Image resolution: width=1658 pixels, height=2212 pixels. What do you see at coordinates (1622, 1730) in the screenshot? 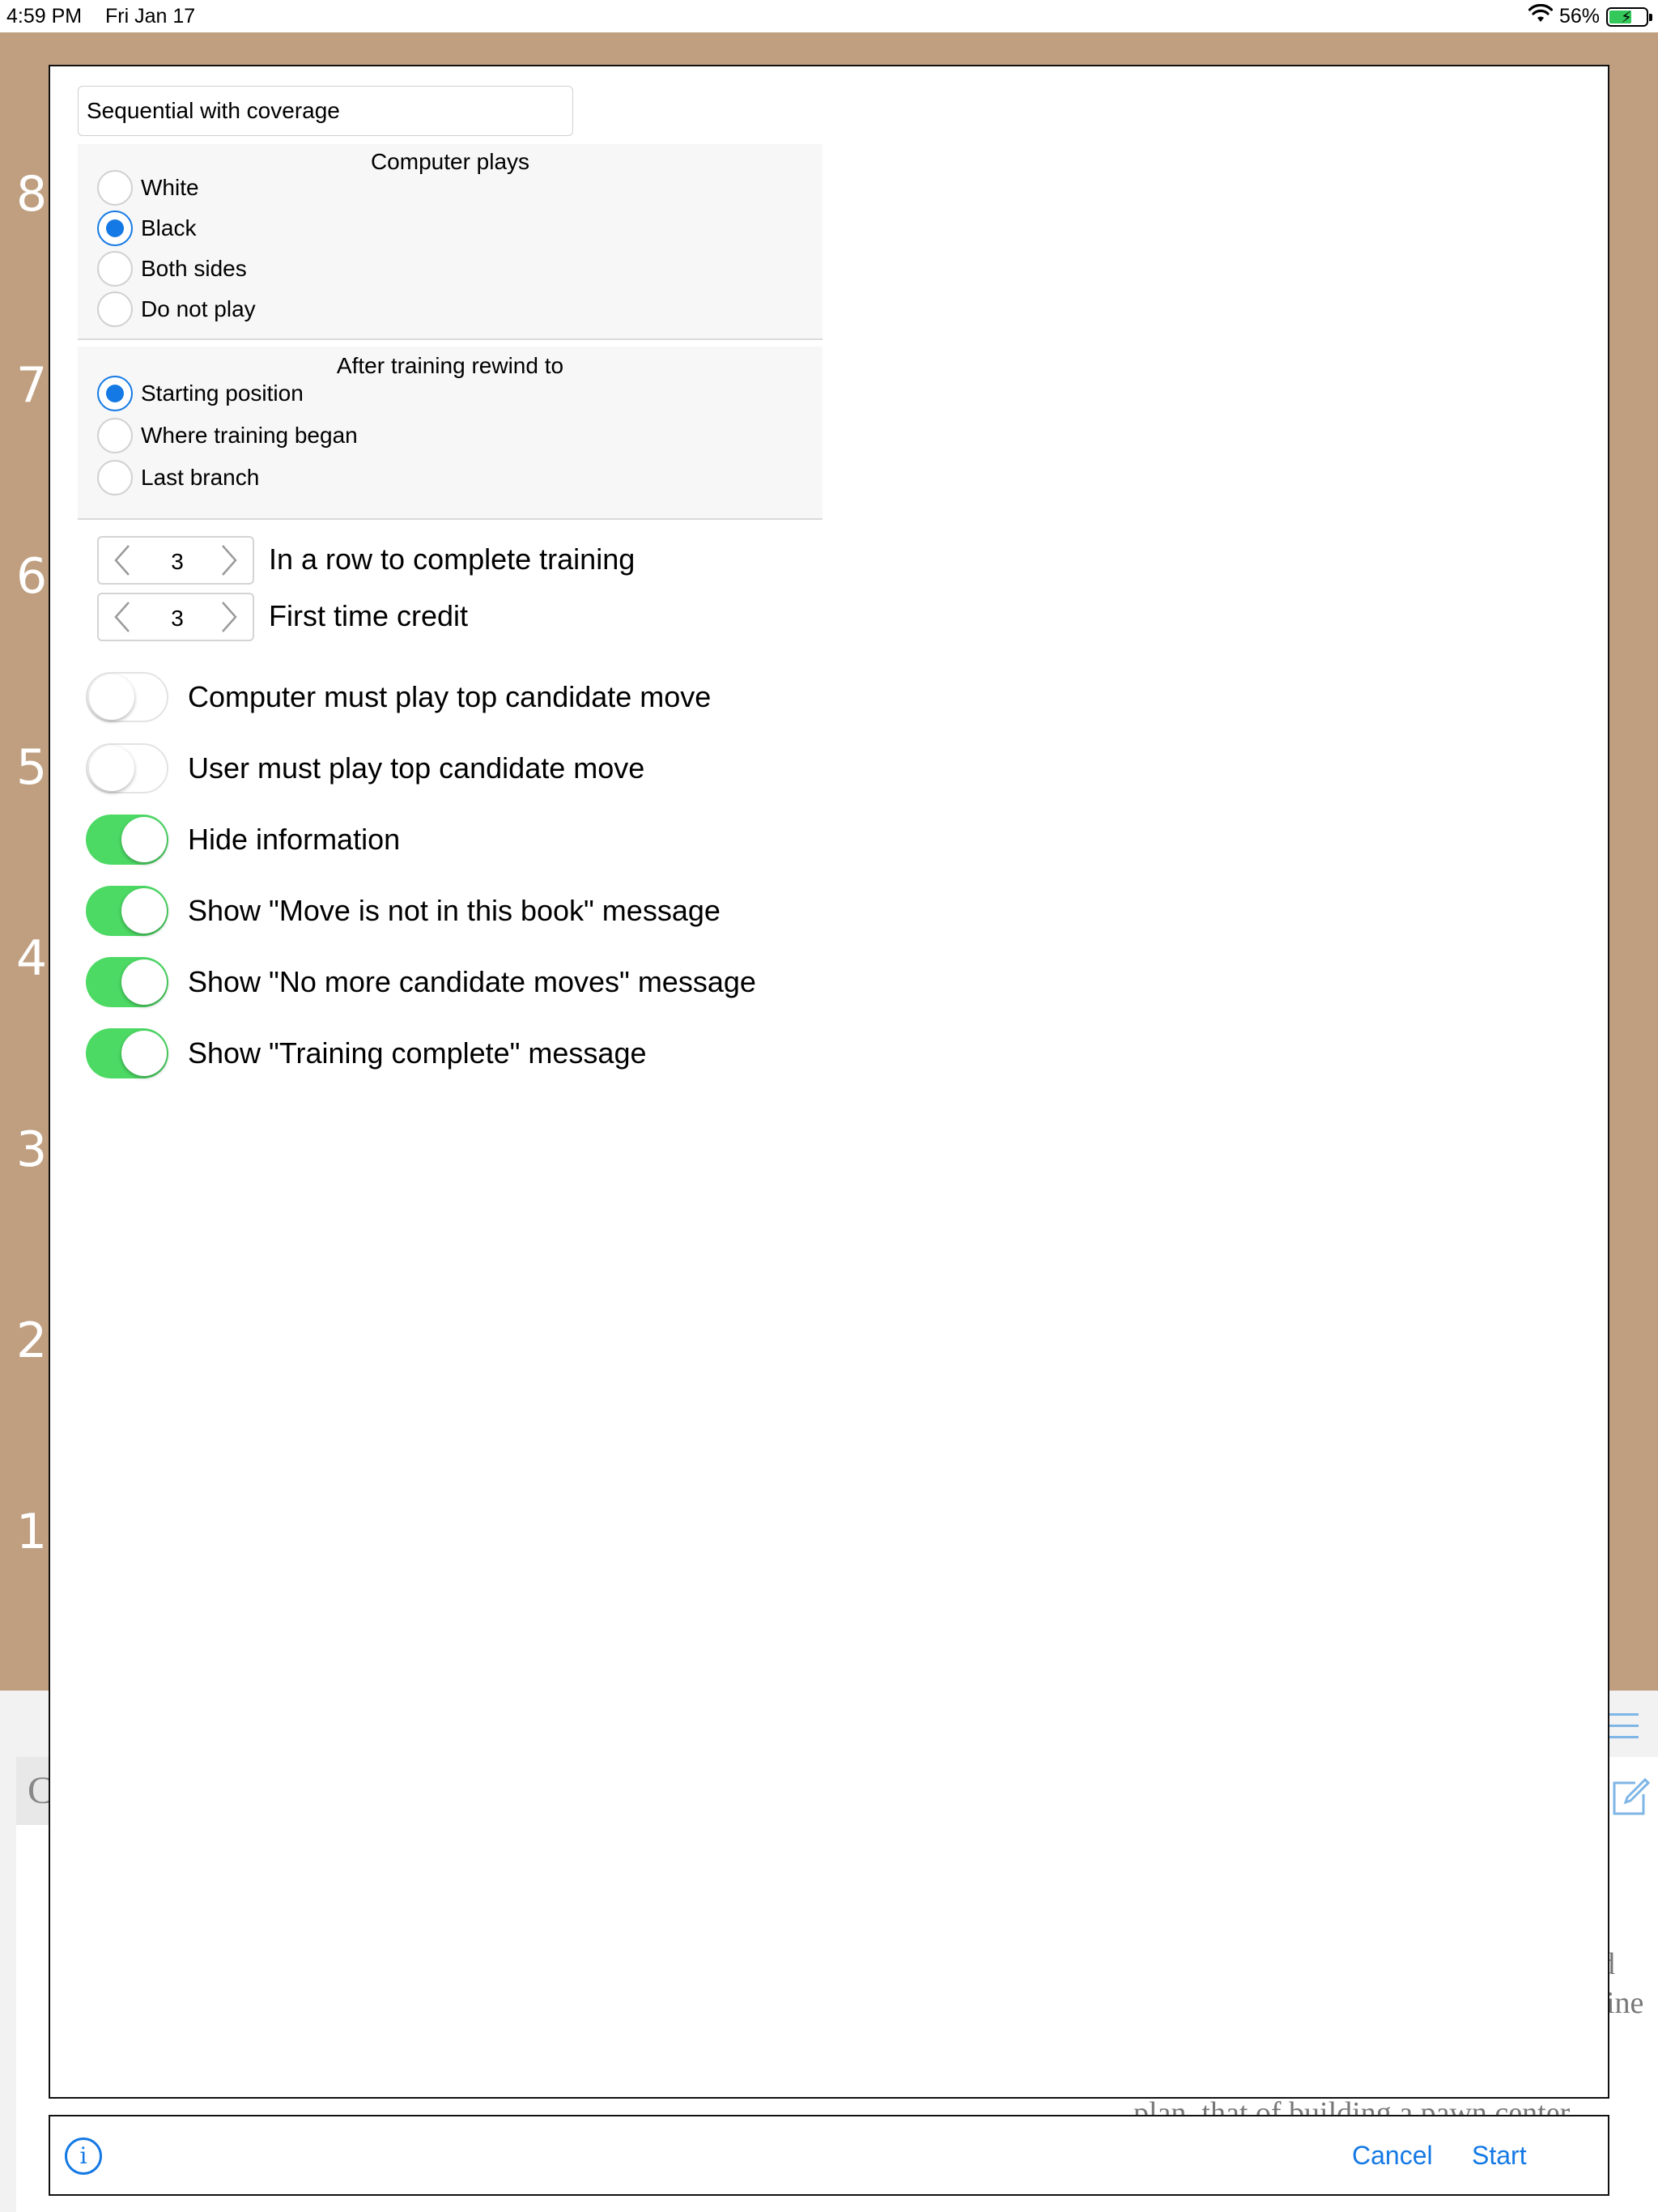
I see `menu-icon` at bounding box center [1622, 1730].